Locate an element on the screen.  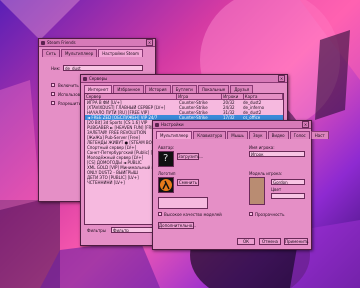
tab-bootlegs: Бутлеги is located at coordinates (184, 89).